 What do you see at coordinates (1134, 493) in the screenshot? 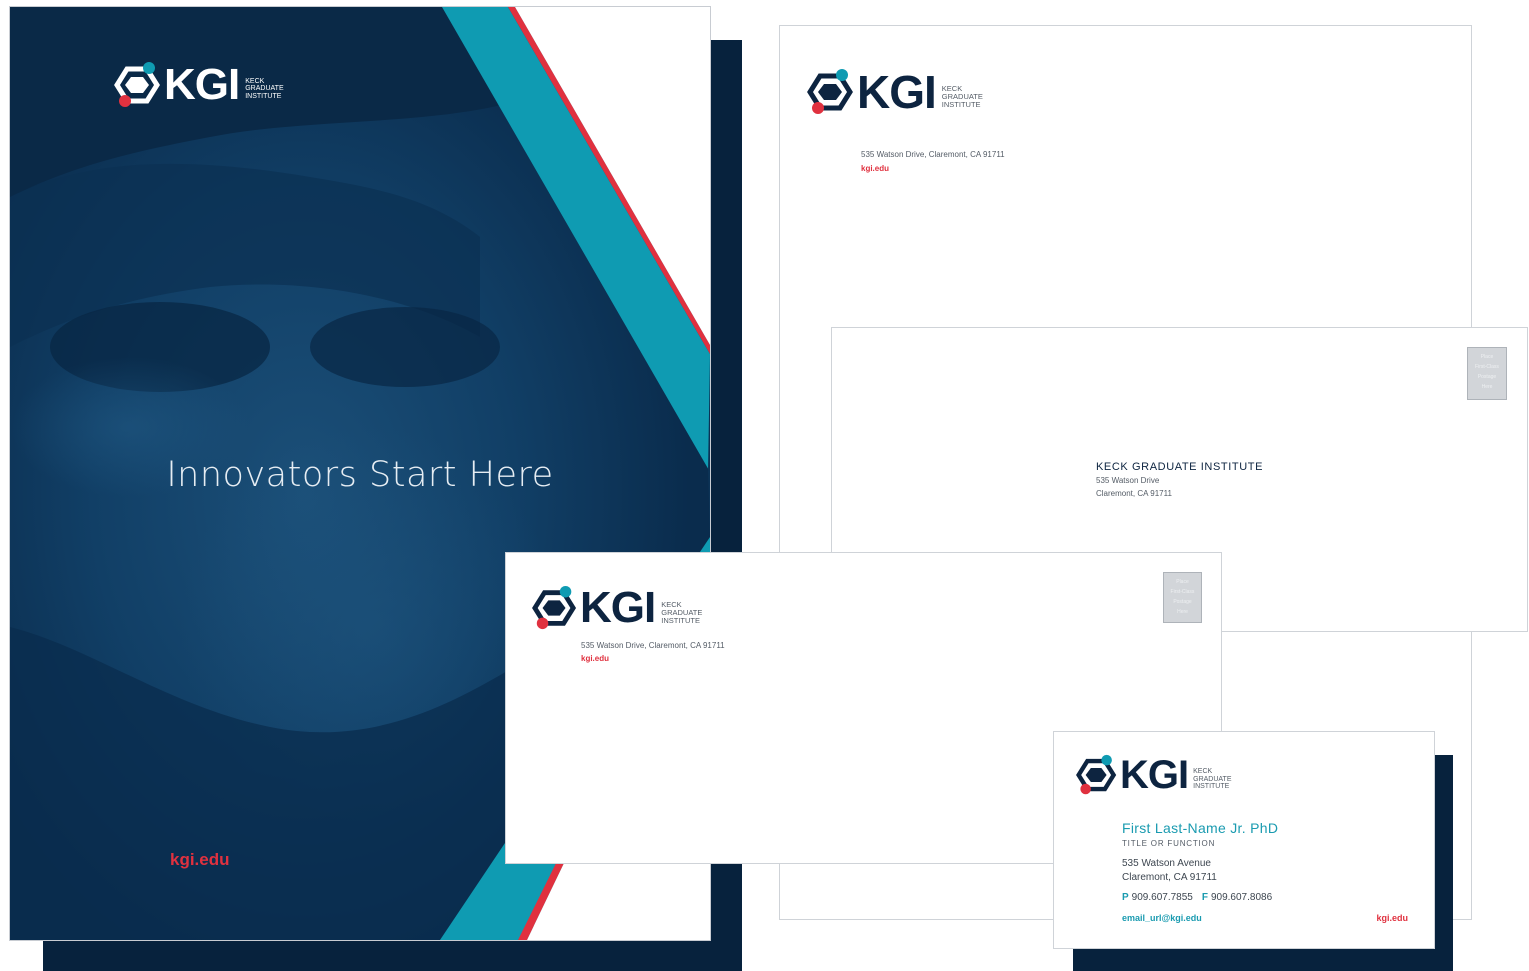
I see `recipient-address-line2: Claremont, CA 91711` at bounding box center [1134, 493].